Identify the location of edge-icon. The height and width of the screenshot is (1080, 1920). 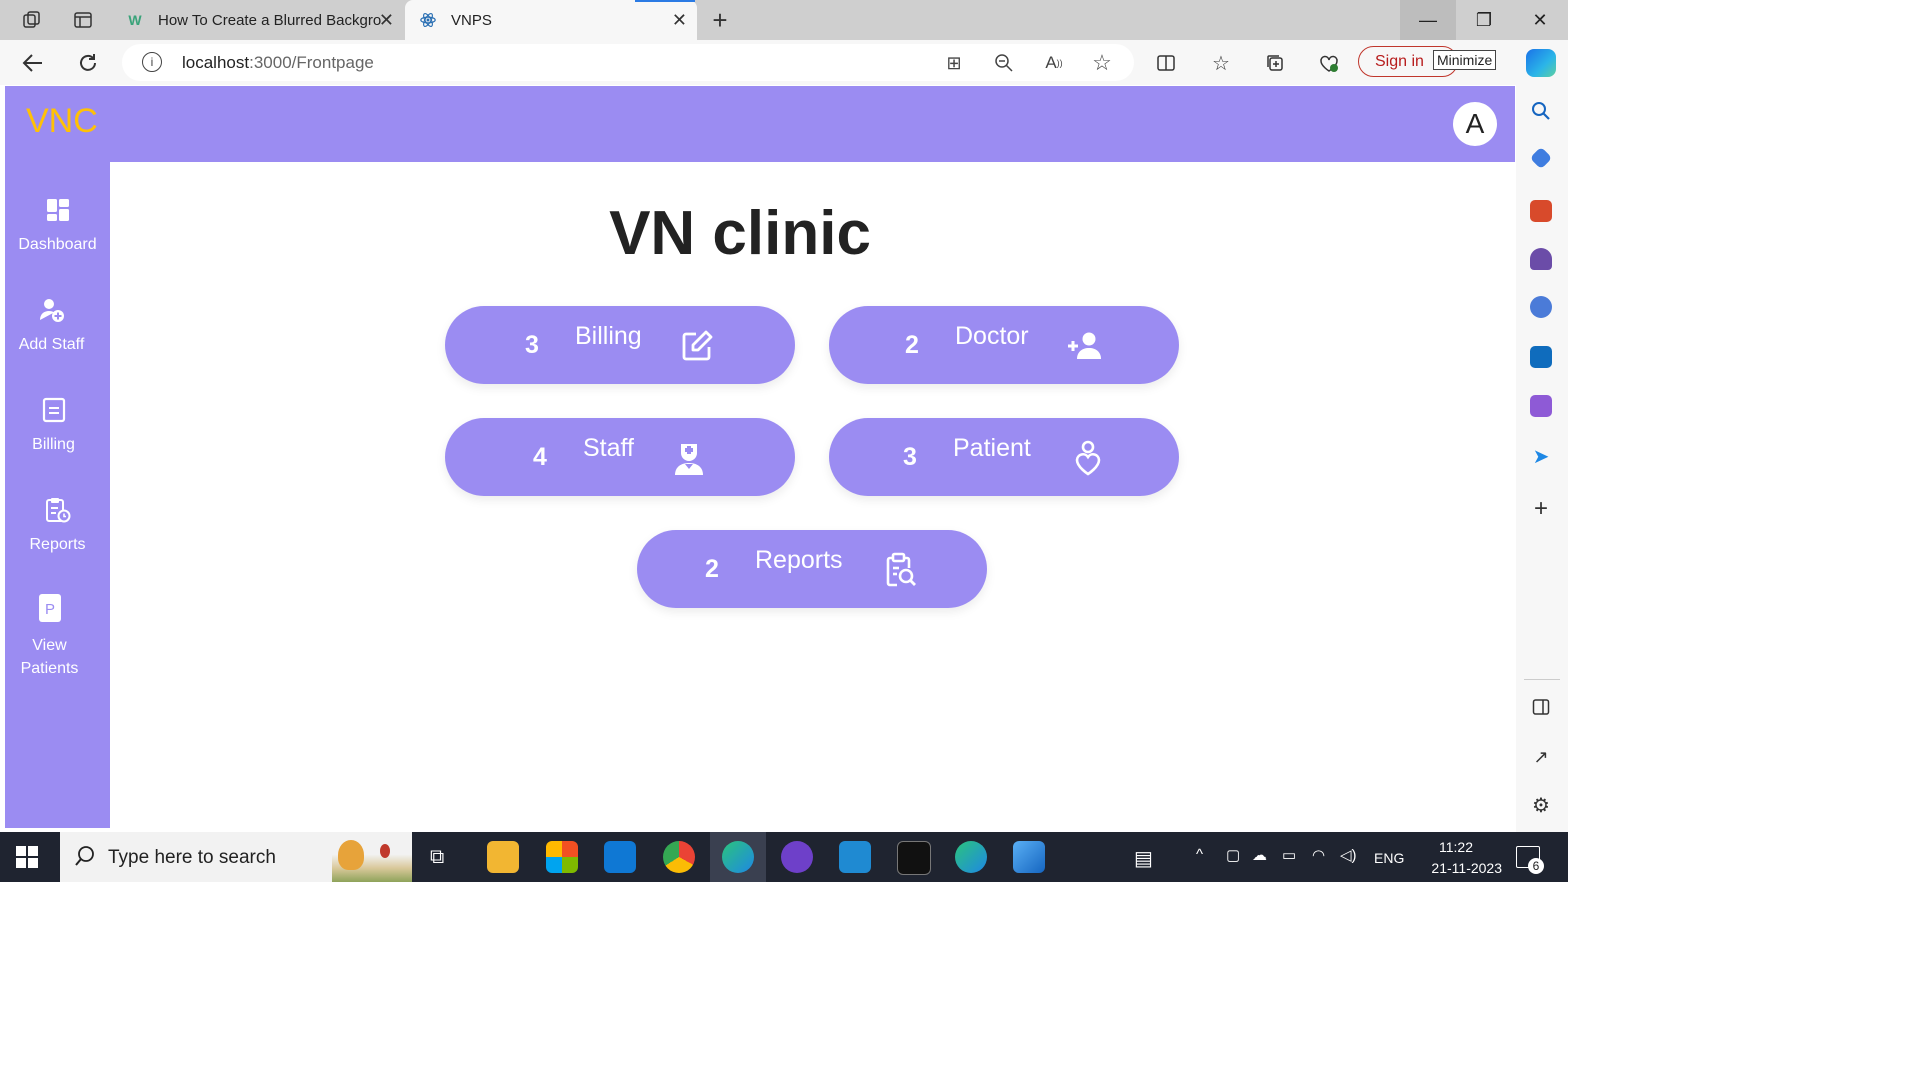
(738, 857).